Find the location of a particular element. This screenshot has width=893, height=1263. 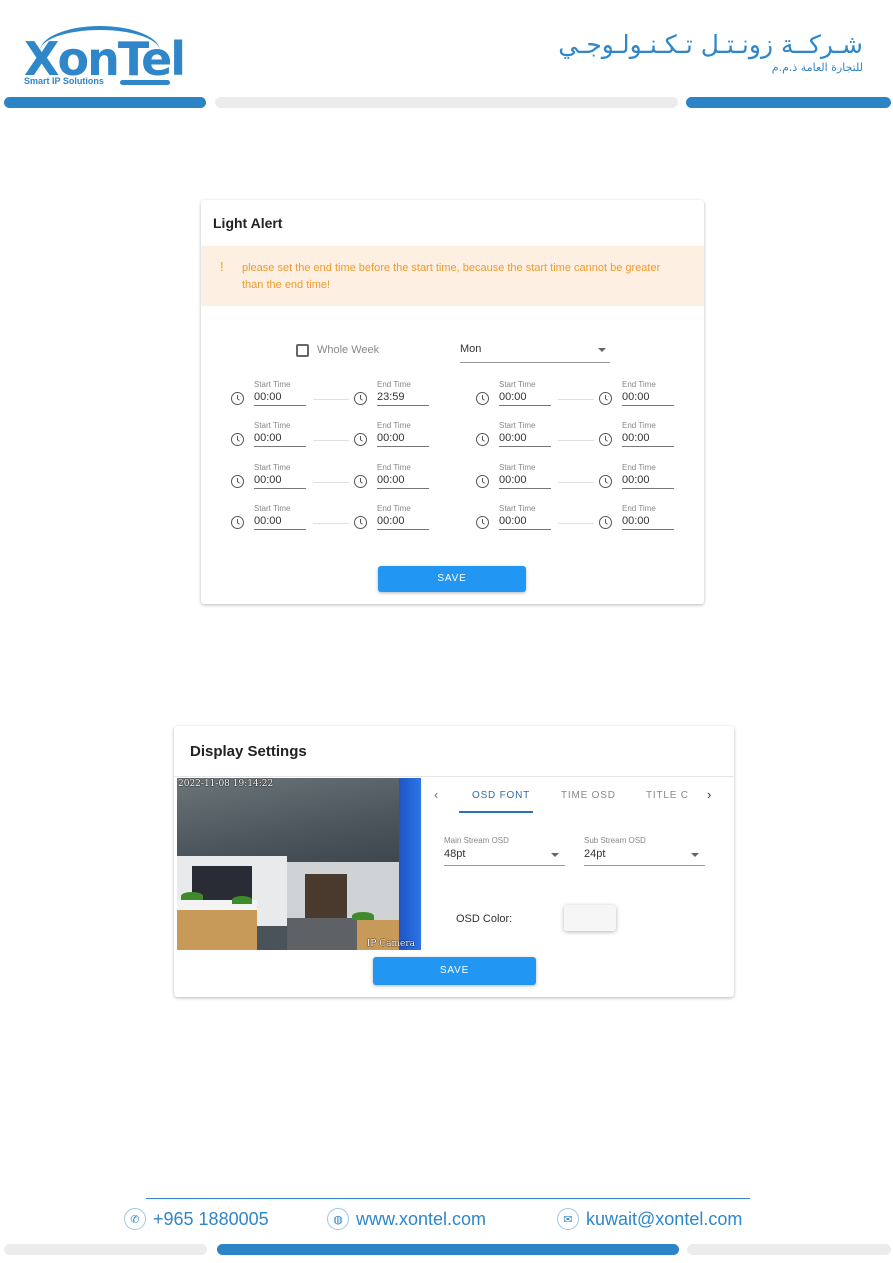

tab-osd-font: OSD FONT is located at coordinates (501, 795).